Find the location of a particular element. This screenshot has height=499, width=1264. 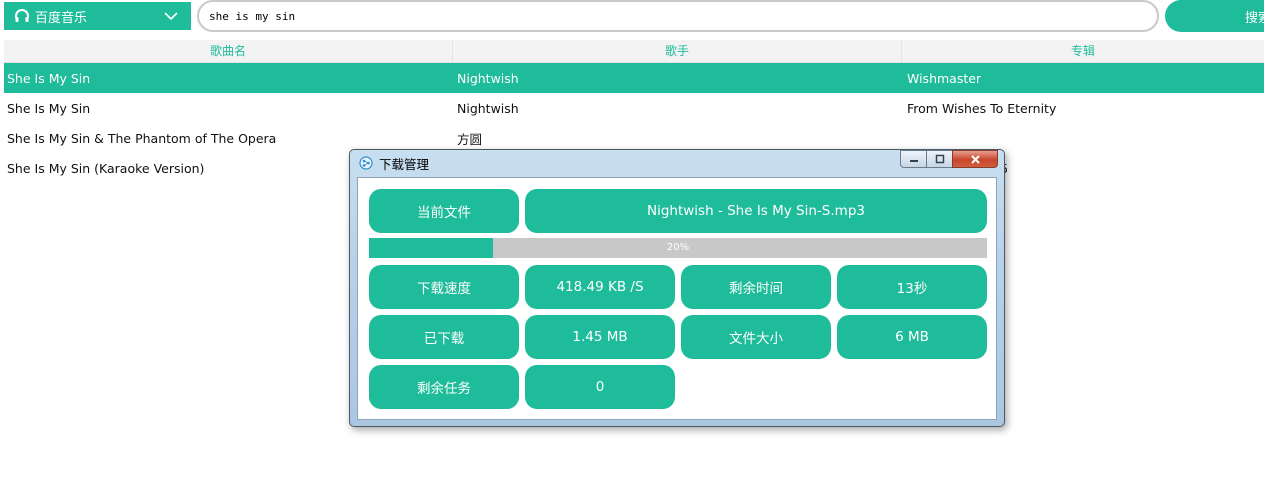

current-file-value: Nightwish - She Is My Sin-S.mp3 is located at coordinates (756, 211).